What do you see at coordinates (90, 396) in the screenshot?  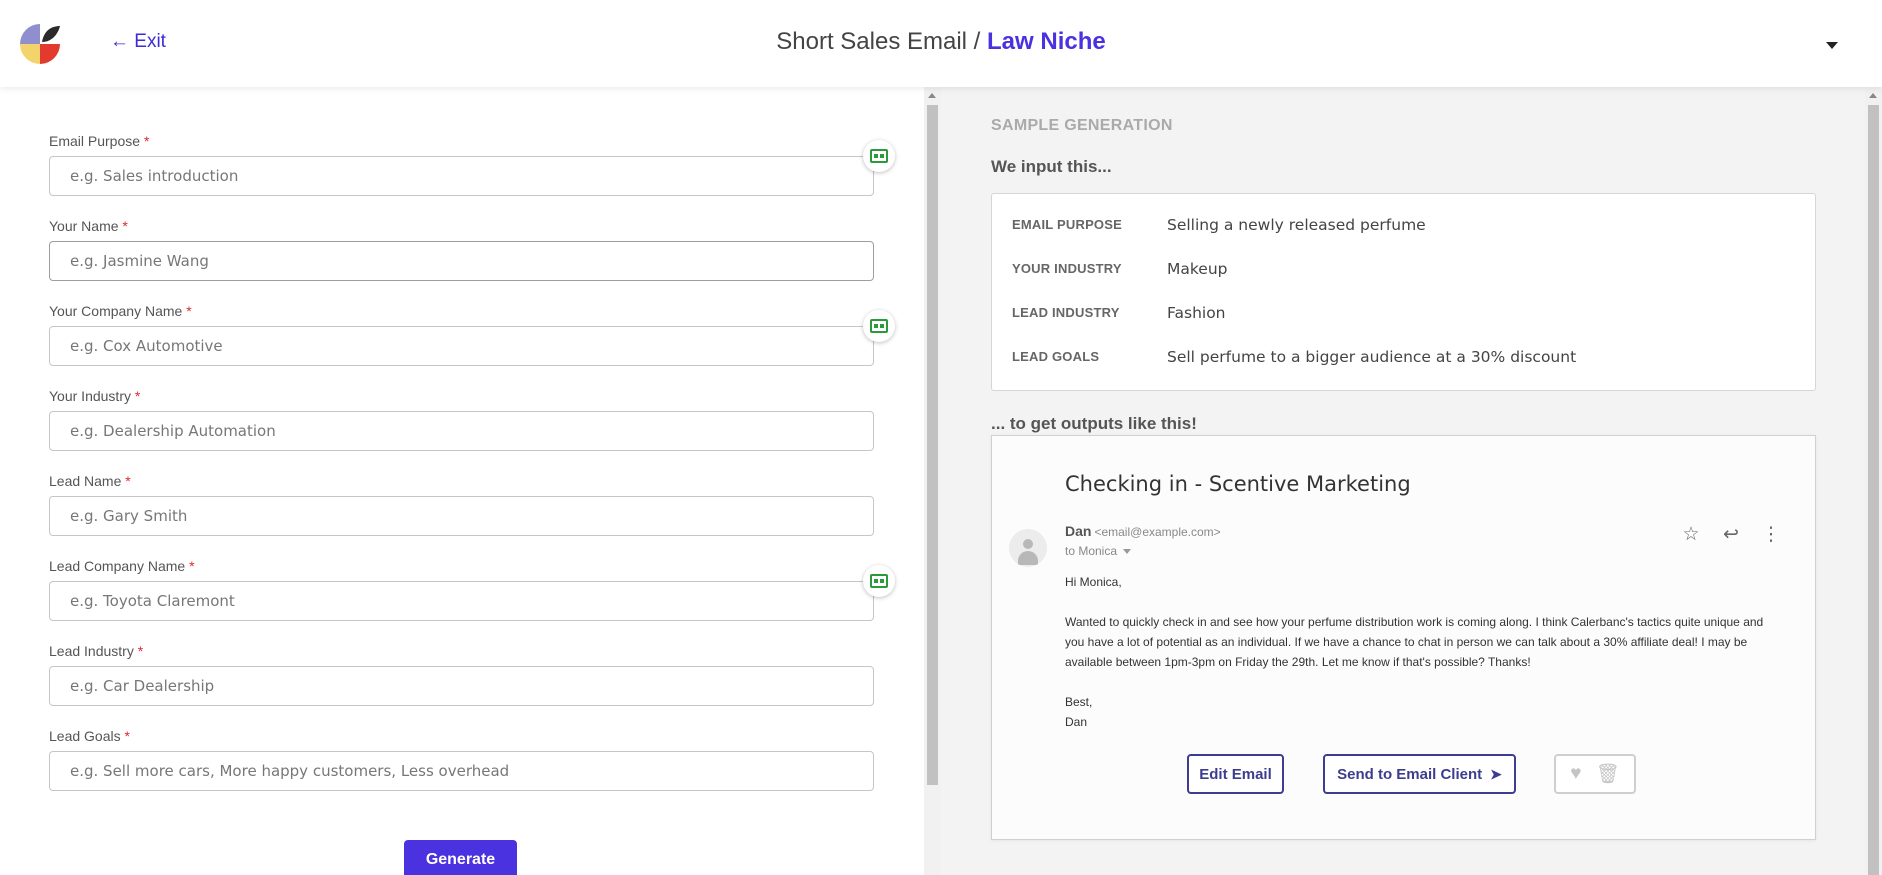 I see `field-label: Your Industry` at bounding box center [90, 396].